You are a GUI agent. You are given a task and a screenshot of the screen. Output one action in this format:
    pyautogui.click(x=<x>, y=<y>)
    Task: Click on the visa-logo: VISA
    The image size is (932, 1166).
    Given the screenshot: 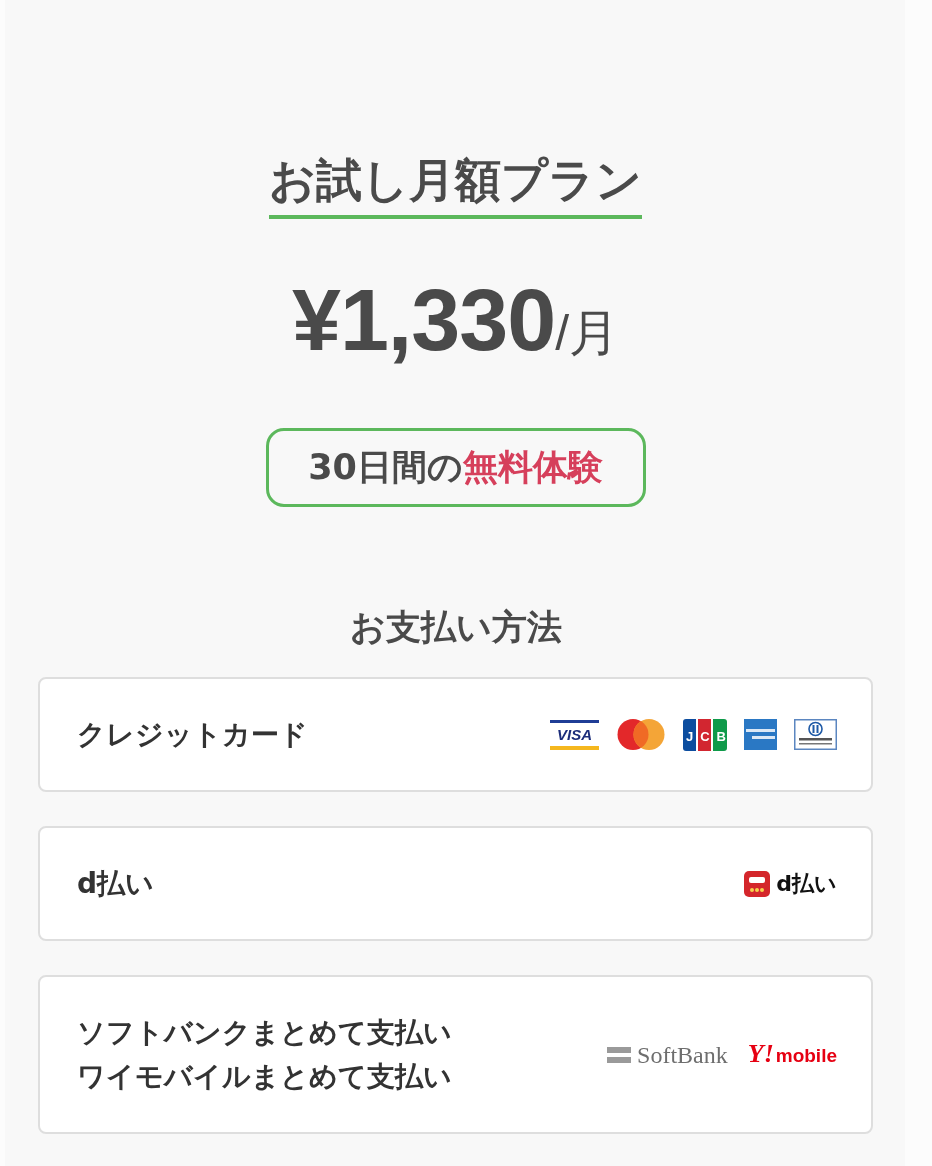 What is the action you would take?
    pyautogui.click(x=574, y=734)
    